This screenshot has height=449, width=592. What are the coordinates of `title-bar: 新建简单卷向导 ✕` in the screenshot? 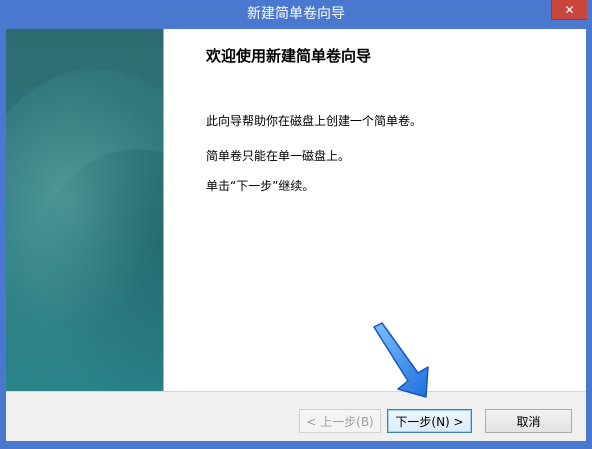 It's located at (296, 14).